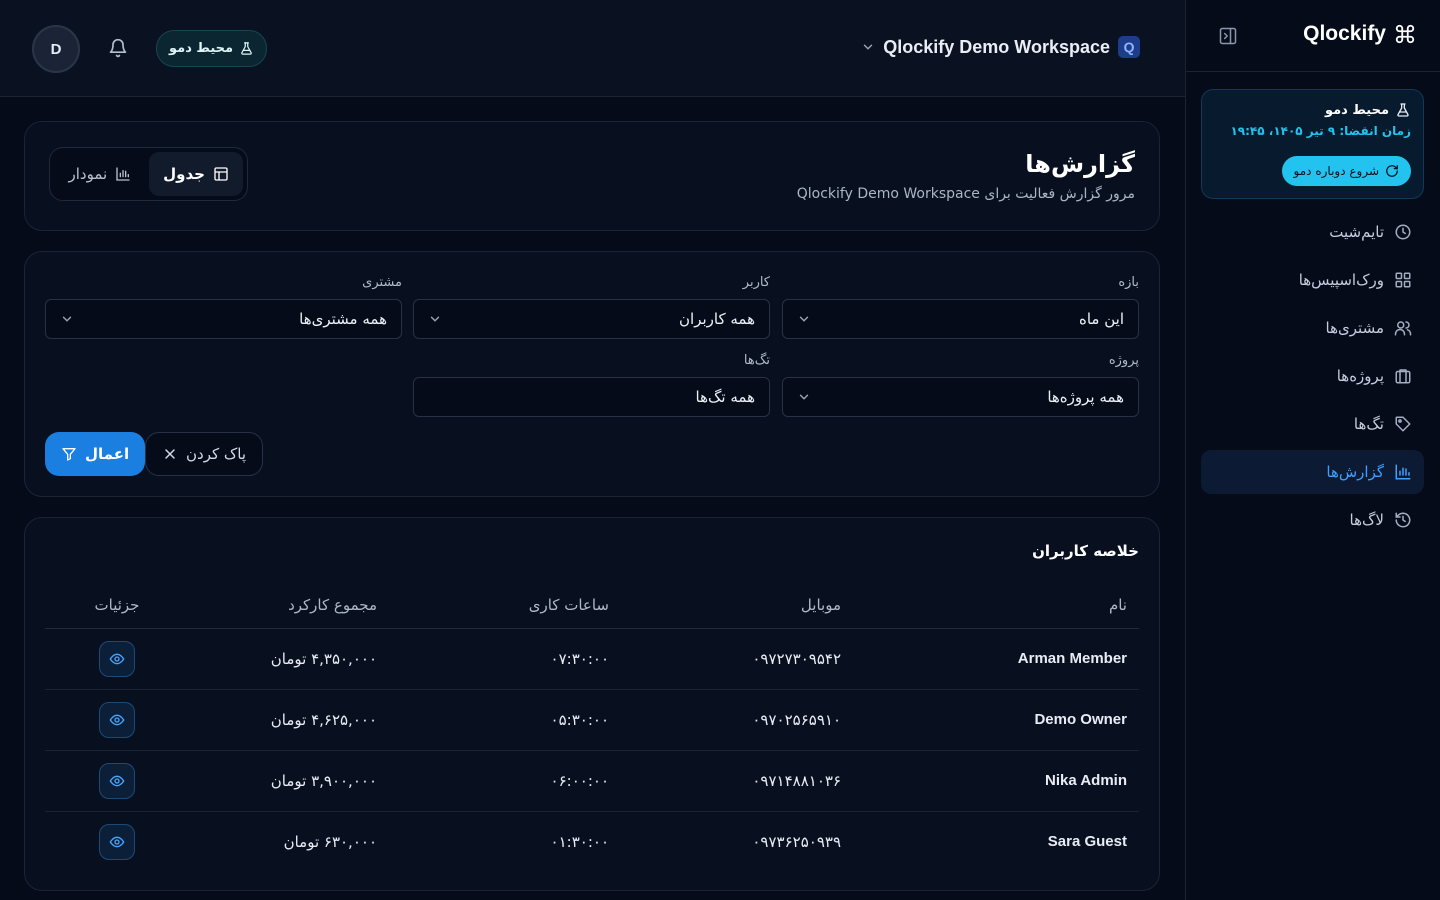 This screenshot has height=900, width=1440. What do you see at coordinates (996, 720) in the screenshot?
I see `row-name: Demo Owner` at bounding box center [996, 720].